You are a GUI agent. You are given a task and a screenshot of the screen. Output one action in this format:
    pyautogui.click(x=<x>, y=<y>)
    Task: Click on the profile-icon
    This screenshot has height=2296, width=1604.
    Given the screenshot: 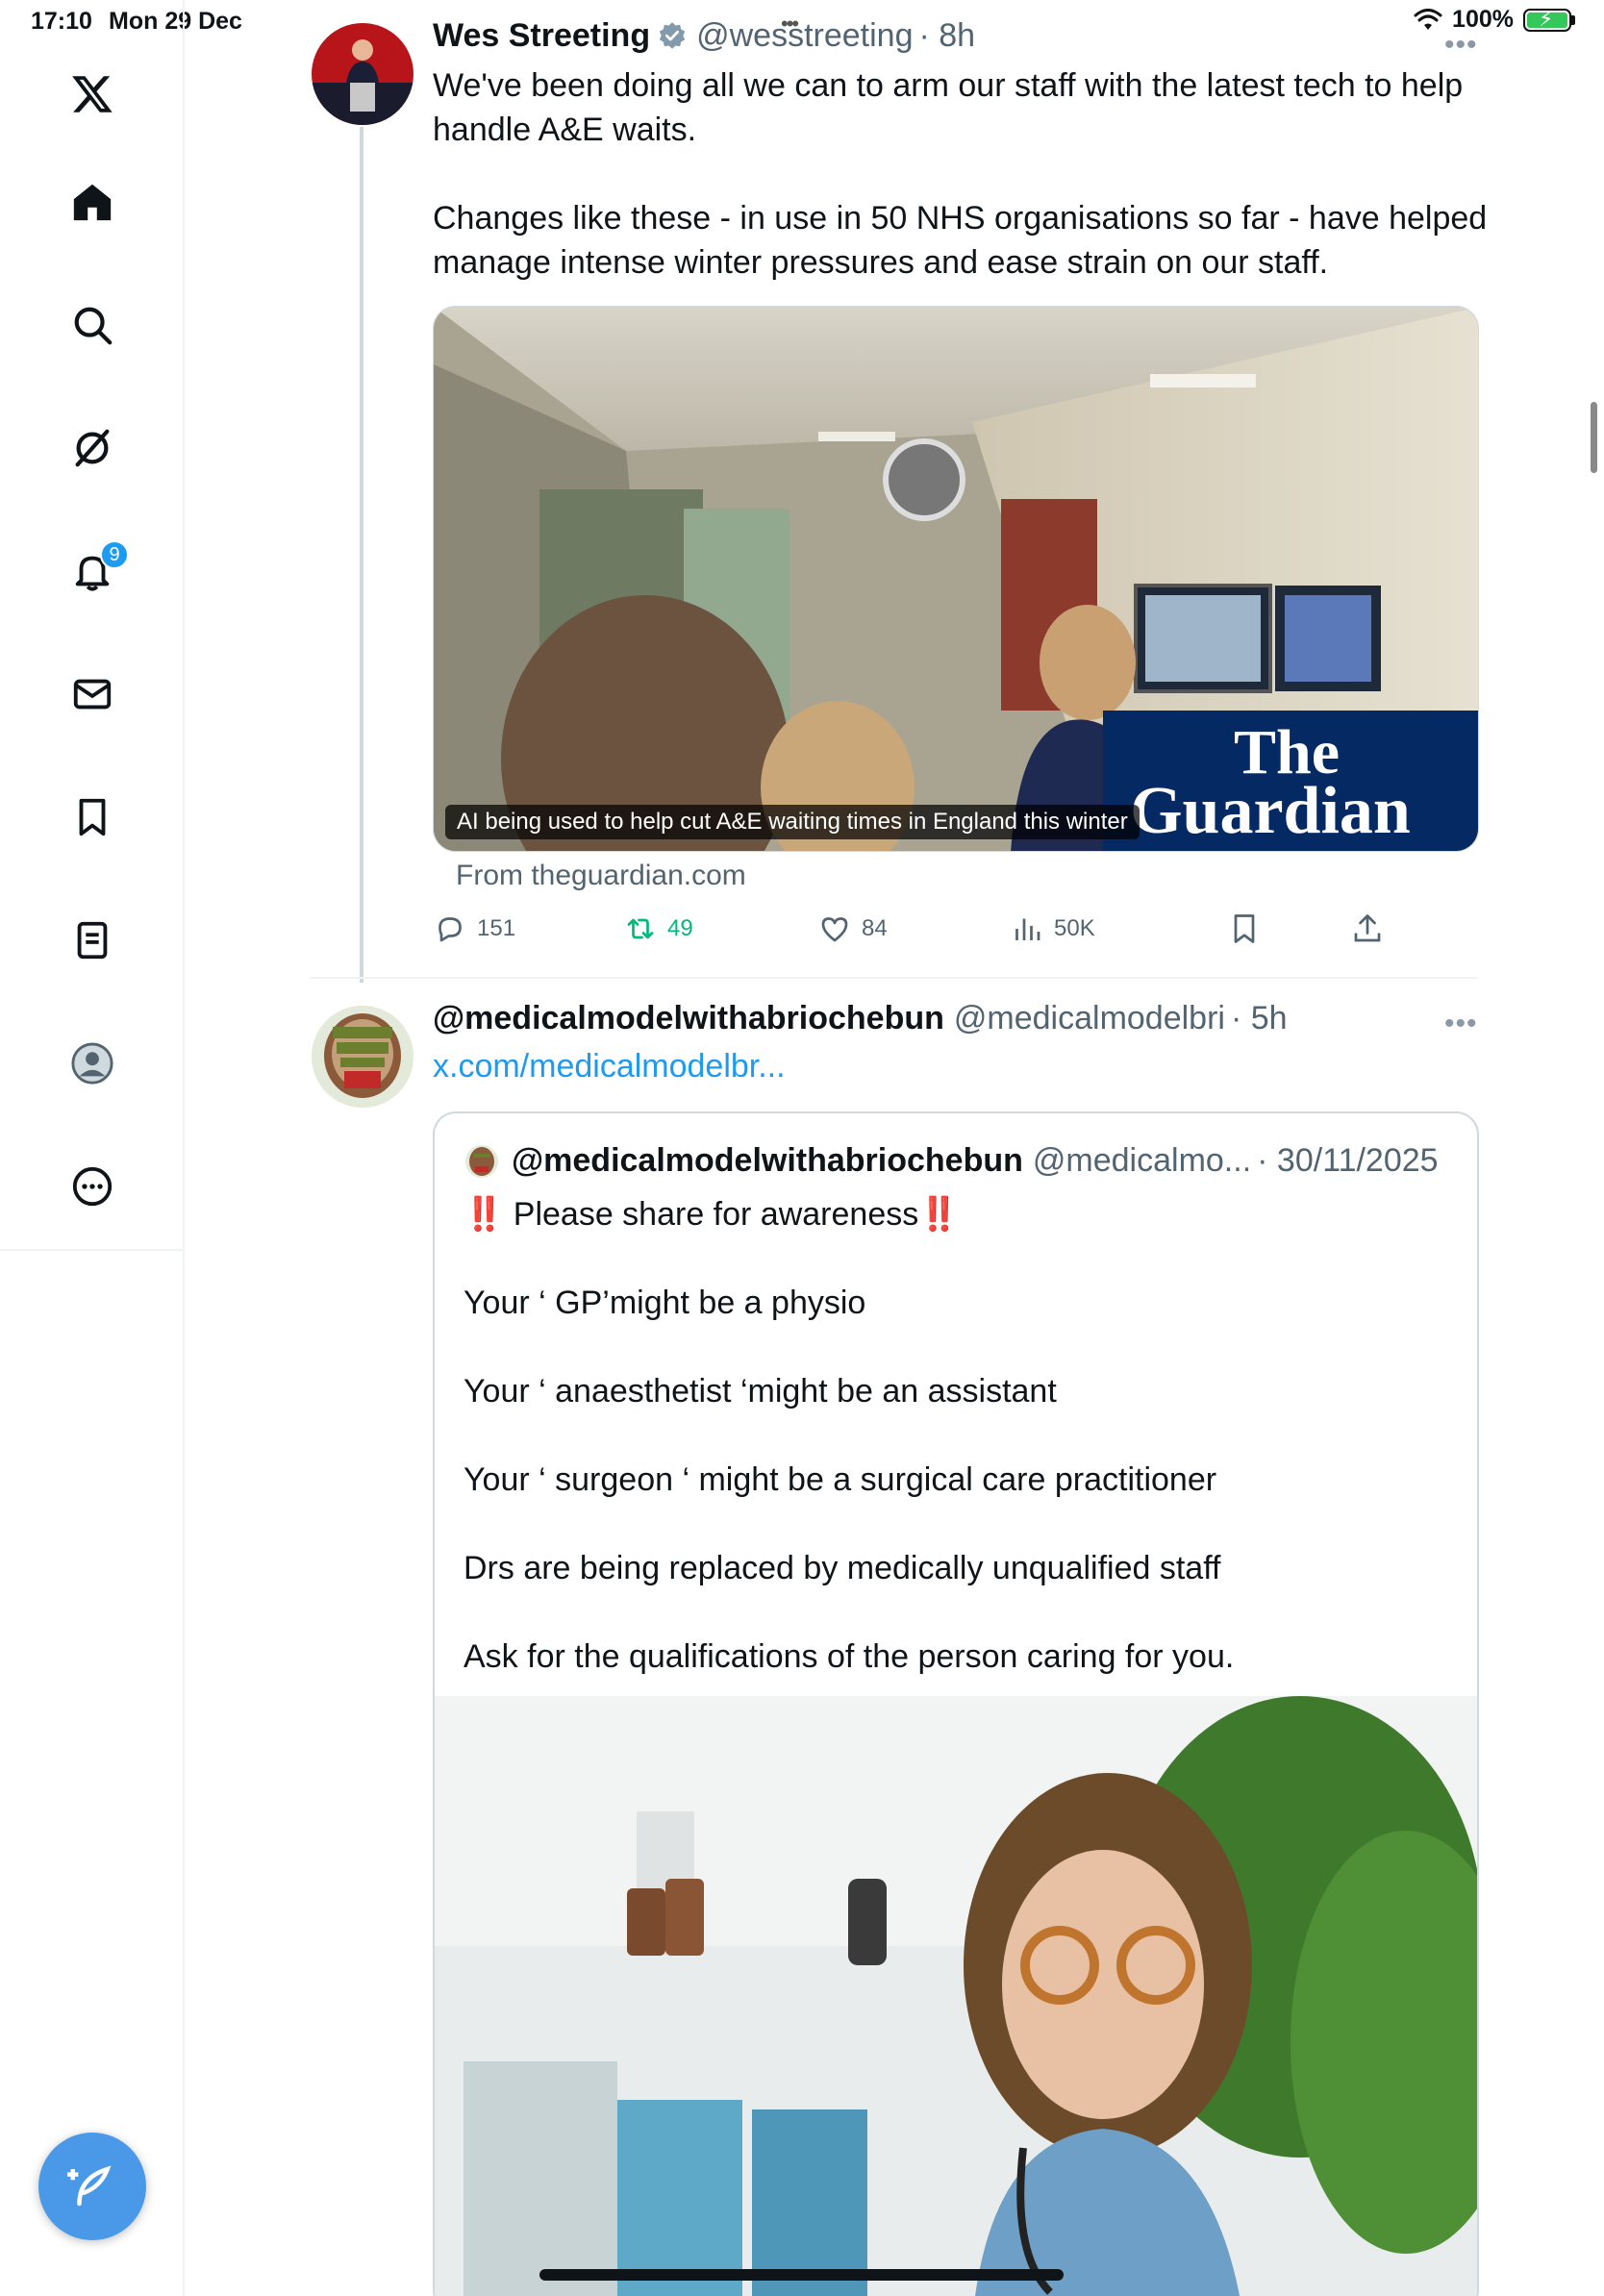 What is the action you would take?
    pyautogui.click(x=92, y=1063)
    